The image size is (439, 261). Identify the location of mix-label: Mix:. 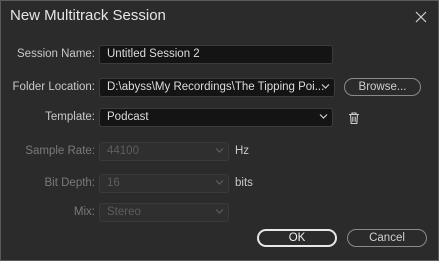
(84, 212).